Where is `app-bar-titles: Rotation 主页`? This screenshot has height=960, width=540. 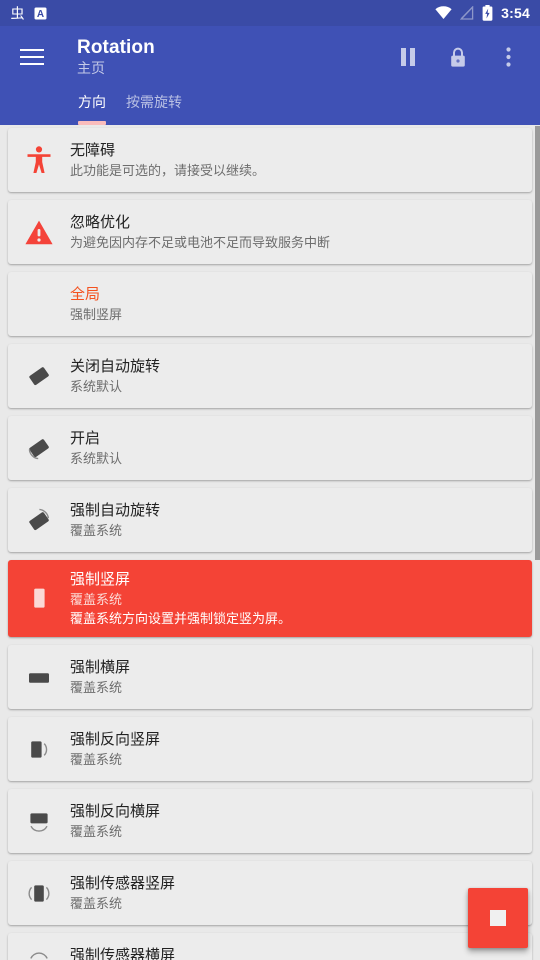
app-bar-titles: Rotation 主页 is located at coordinates (116, 57).